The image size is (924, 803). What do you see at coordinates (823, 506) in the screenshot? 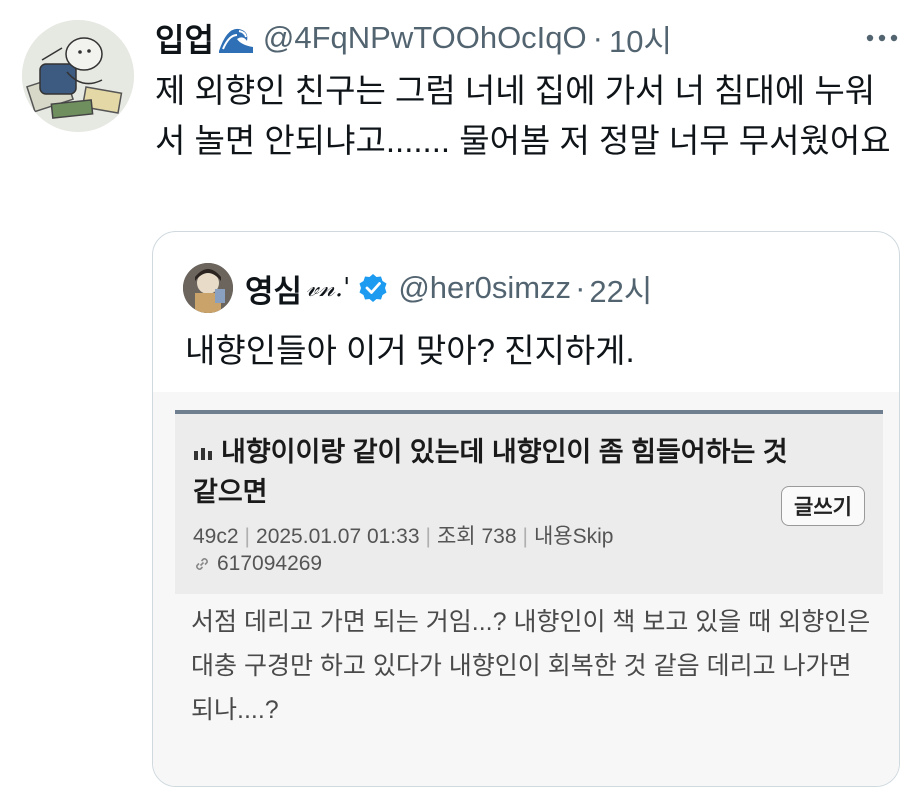
I see `write-post-button: 글쓰기` at bounding box center [823, 506].